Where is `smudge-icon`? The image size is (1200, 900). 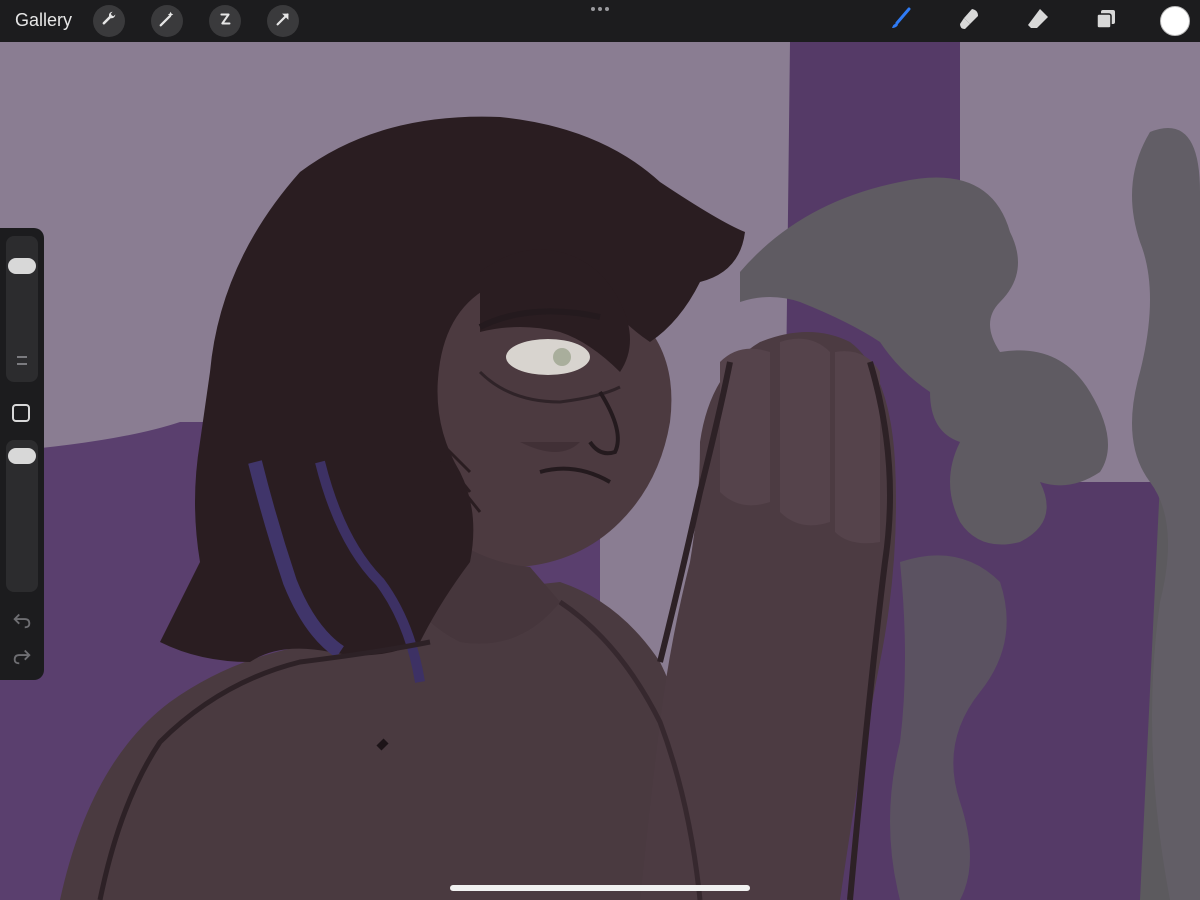 smudge-icon is located at coordinates (969, 21).